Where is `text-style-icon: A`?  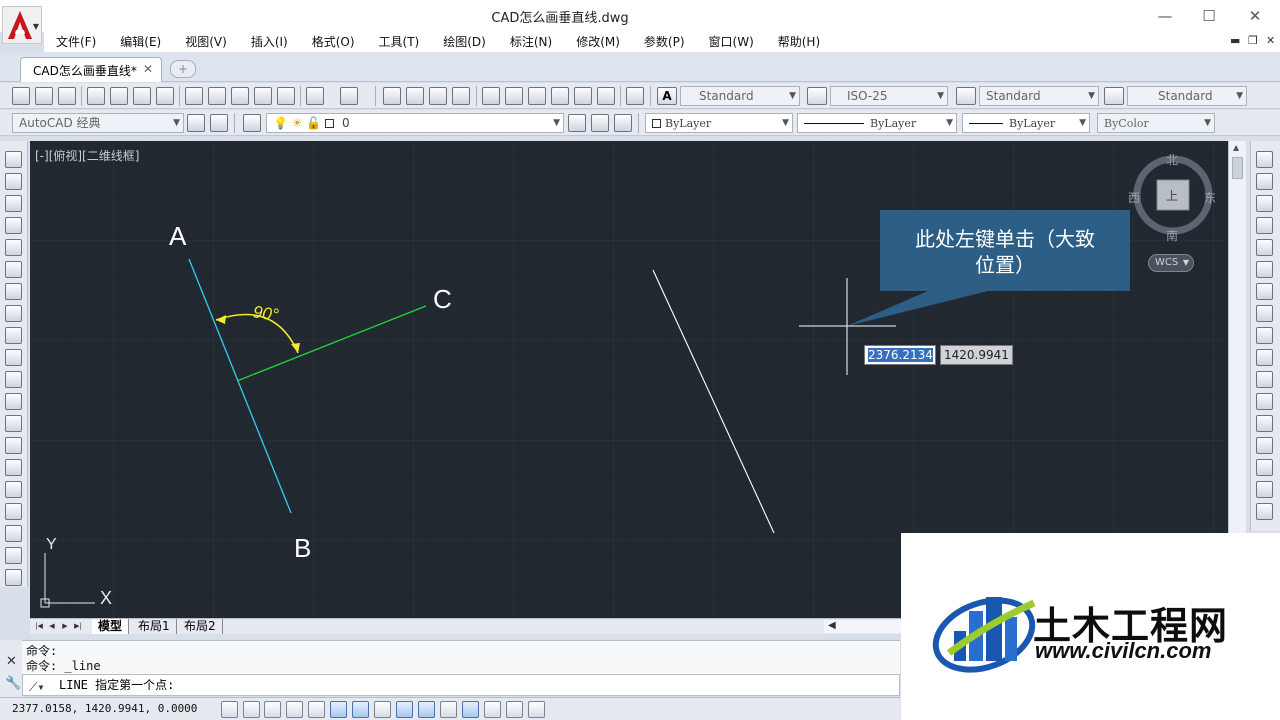
text-style-icon: A is located at coordinates (667, 96).